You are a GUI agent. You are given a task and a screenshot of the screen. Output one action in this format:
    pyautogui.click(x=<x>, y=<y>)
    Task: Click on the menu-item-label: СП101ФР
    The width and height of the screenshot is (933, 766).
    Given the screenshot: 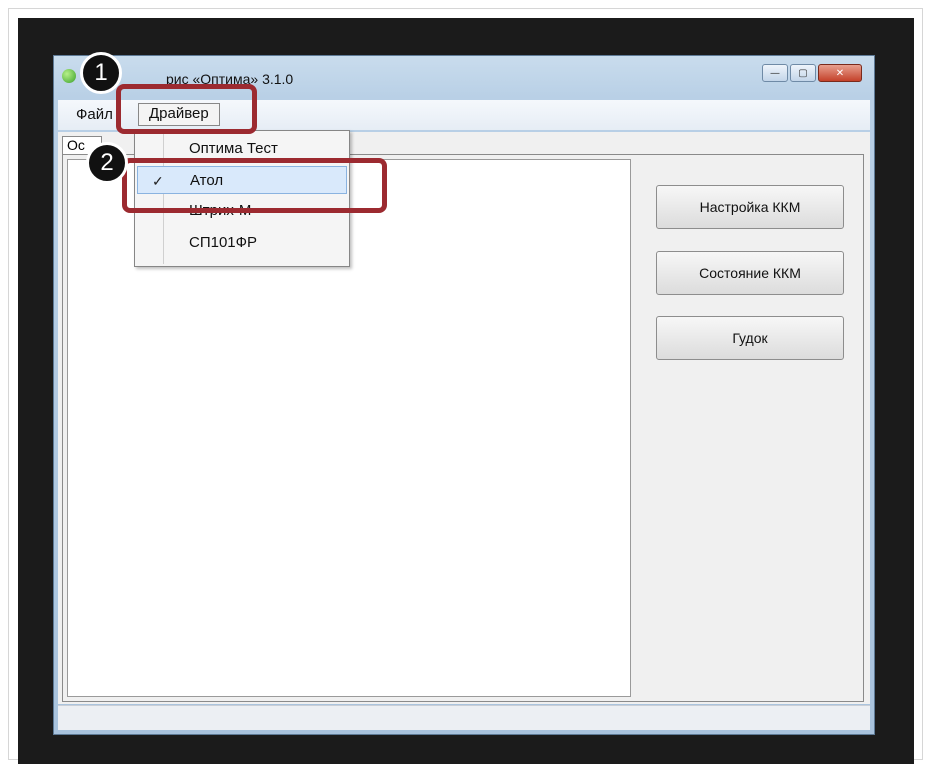 What is the action you would take?
    pyautogui.click(x=223, y=242)
    